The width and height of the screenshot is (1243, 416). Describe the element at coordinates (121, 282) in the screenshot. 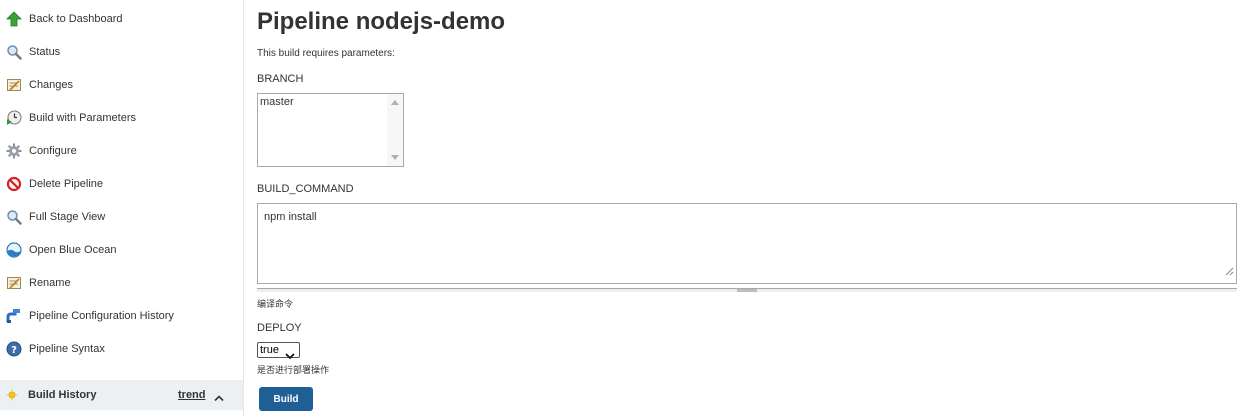

I see `sidebar-item-rename: Rename` at that location.